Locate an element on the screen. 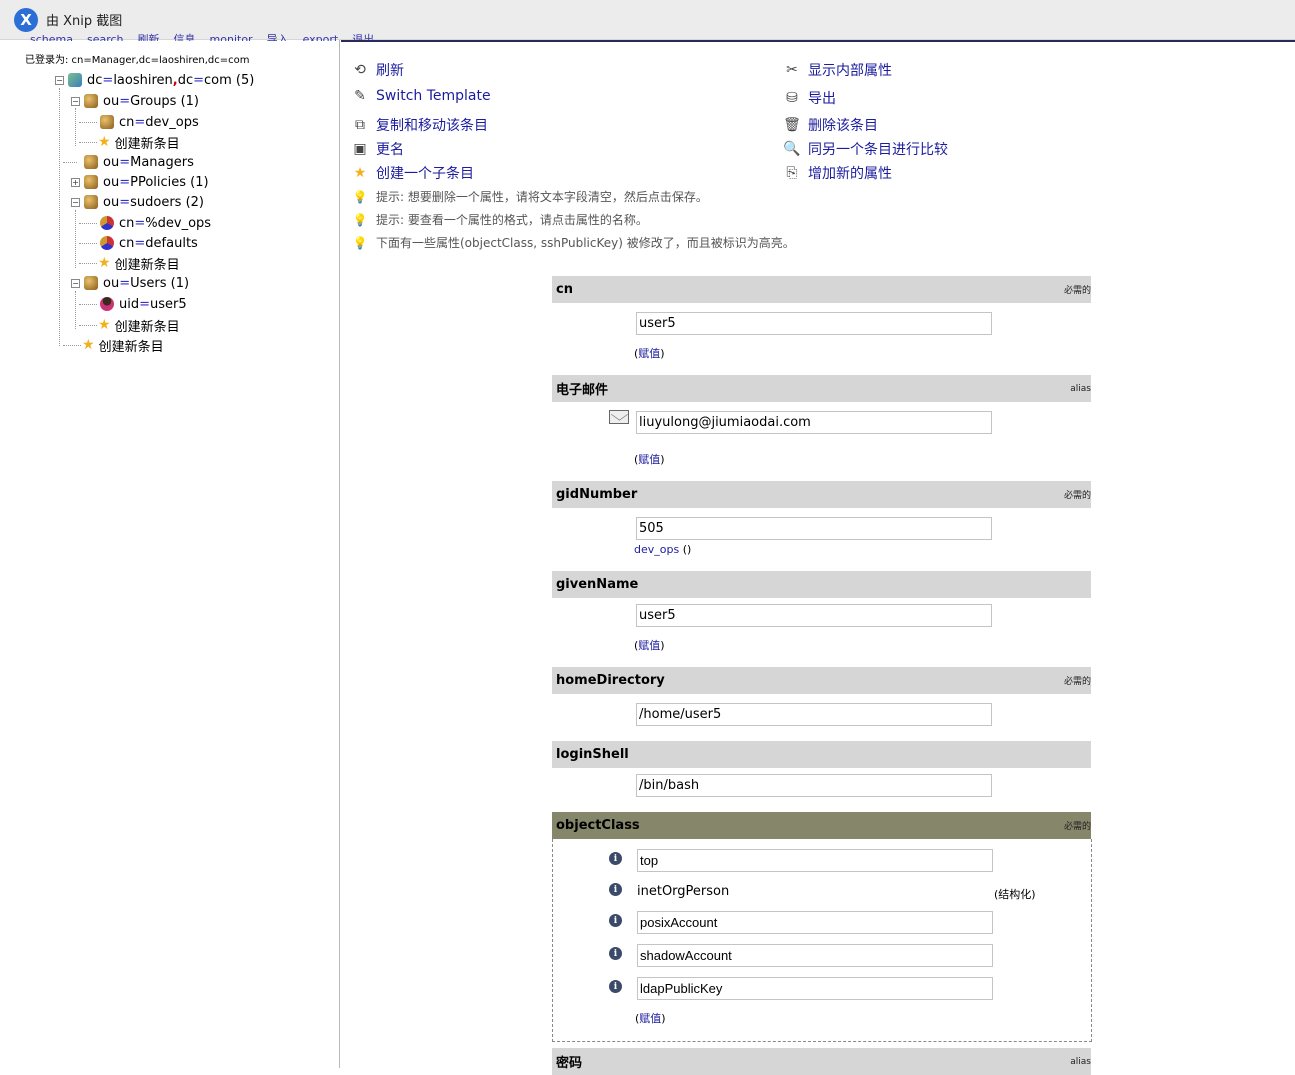 This screenshot has width=1295, height=1075. rename-action: ▣ 更名 is located at coordinates (377, 149).